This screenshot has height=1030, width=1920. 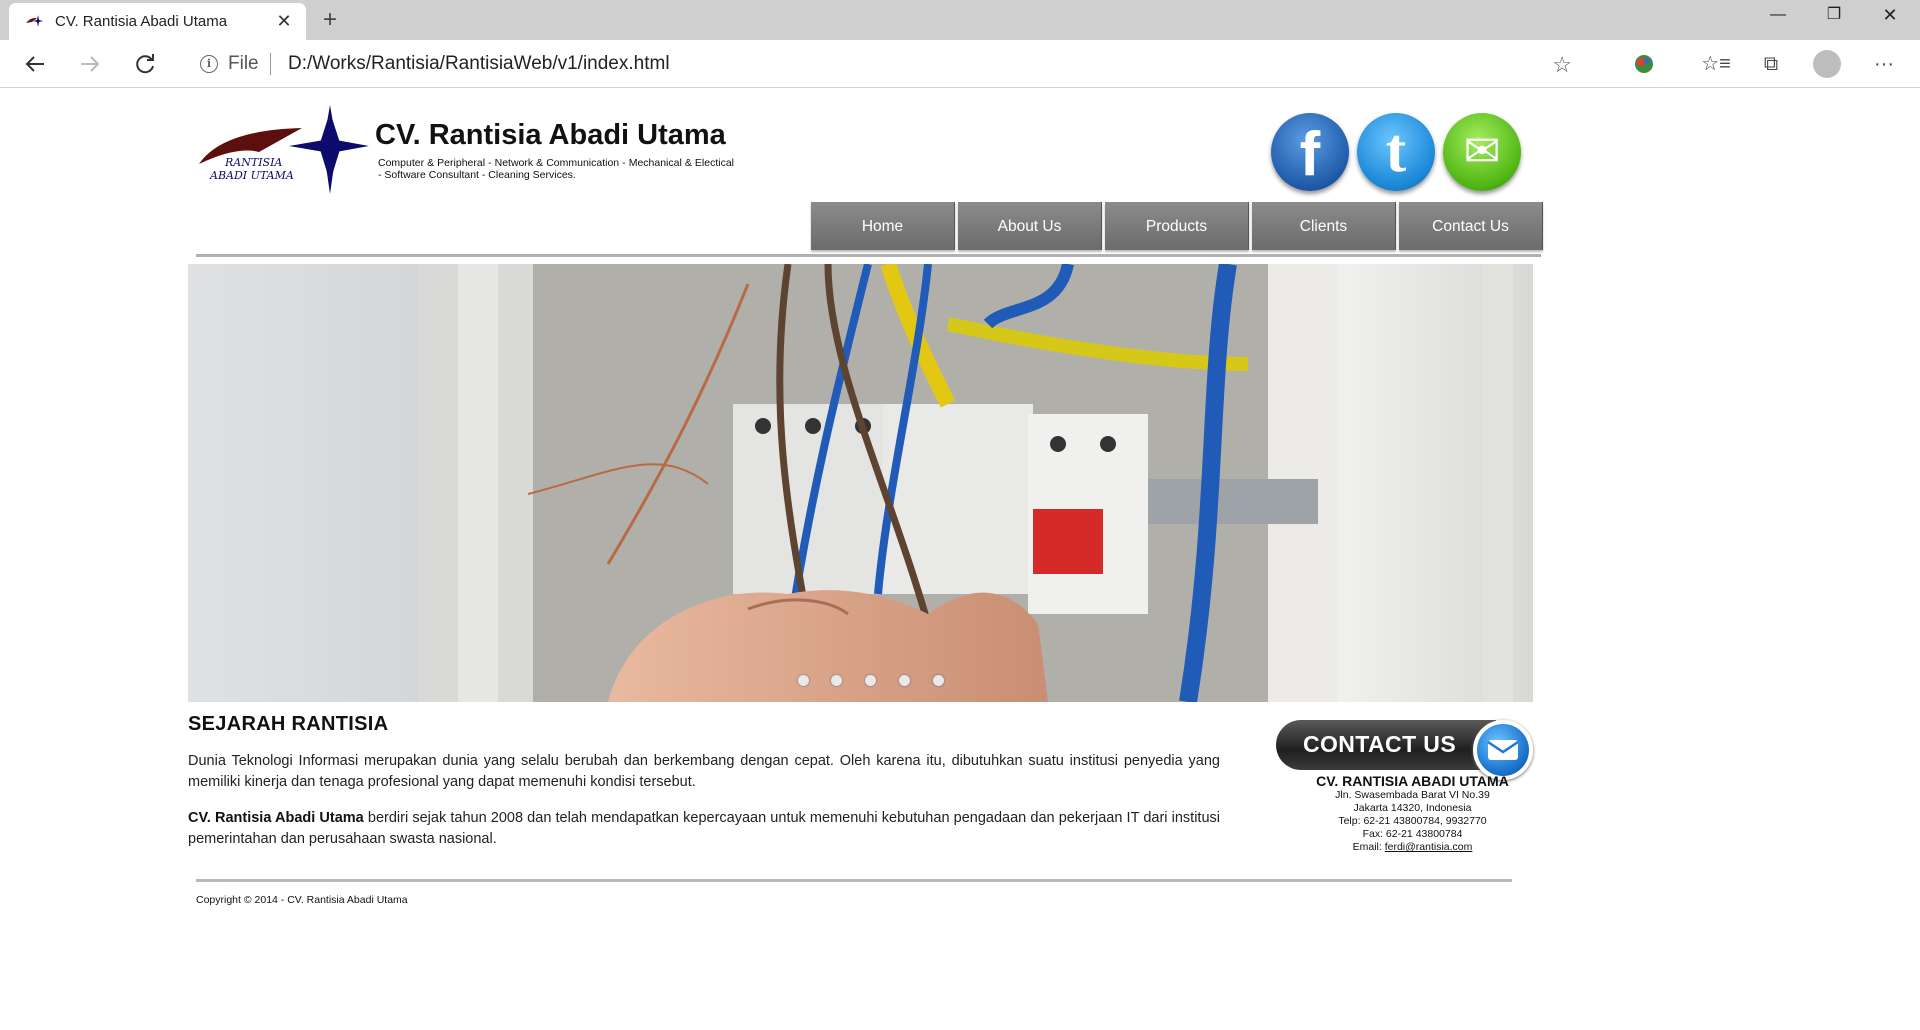 What do you see at coordinates (90, 64) in the screenshot?
I see `forward-icon` at bounding box center [90, 64].